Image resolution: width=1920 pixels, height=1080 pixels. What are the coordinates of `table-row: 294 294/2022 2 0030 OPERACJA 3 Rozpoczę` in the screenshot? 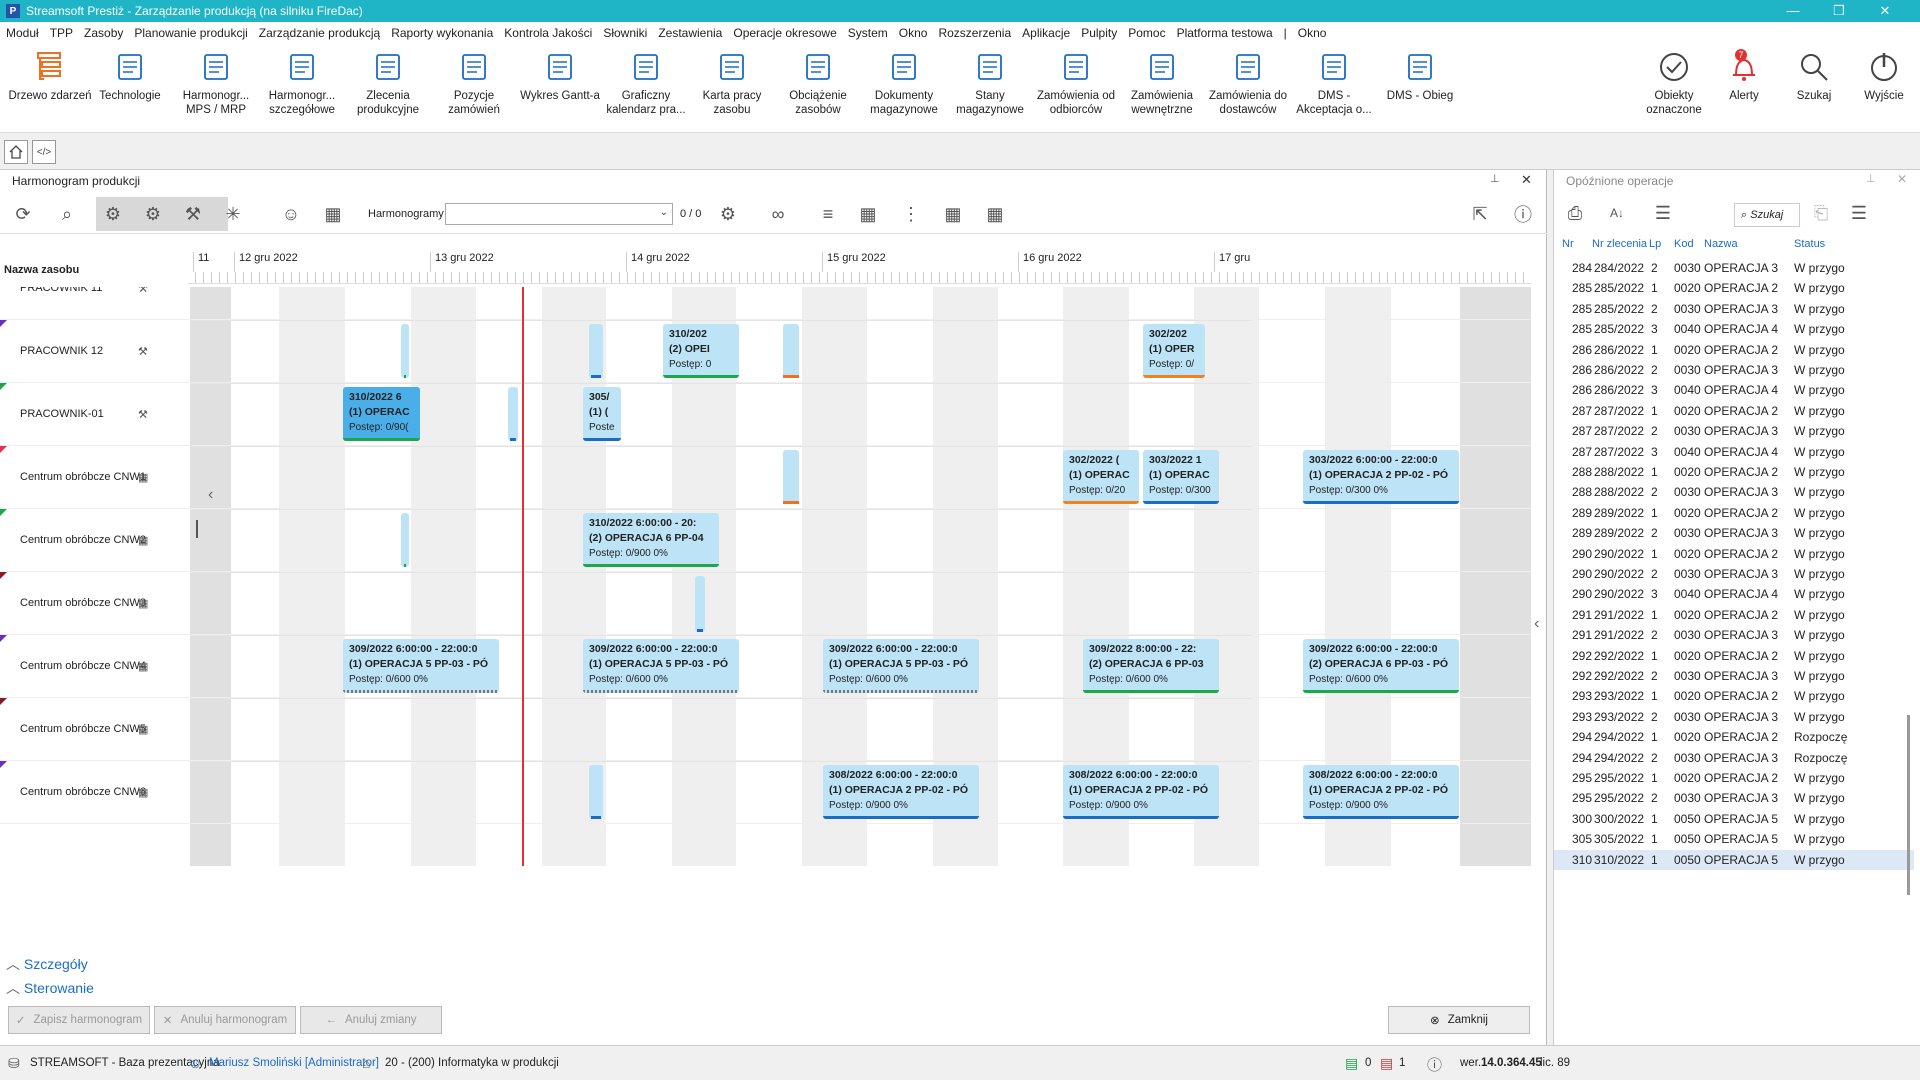 It's located at (1734, 758).